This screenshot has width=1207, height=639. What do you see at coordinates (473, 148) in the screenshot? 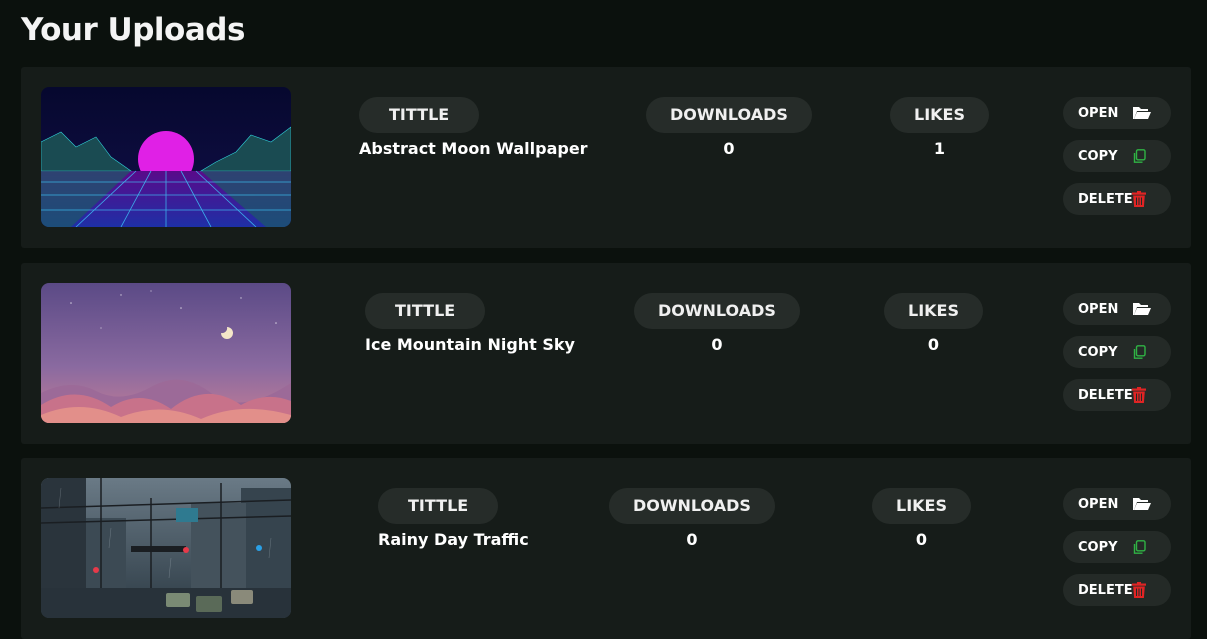
I see `upload-title: Abstract Moon Wallpaper` at bounding box center [473, 148].